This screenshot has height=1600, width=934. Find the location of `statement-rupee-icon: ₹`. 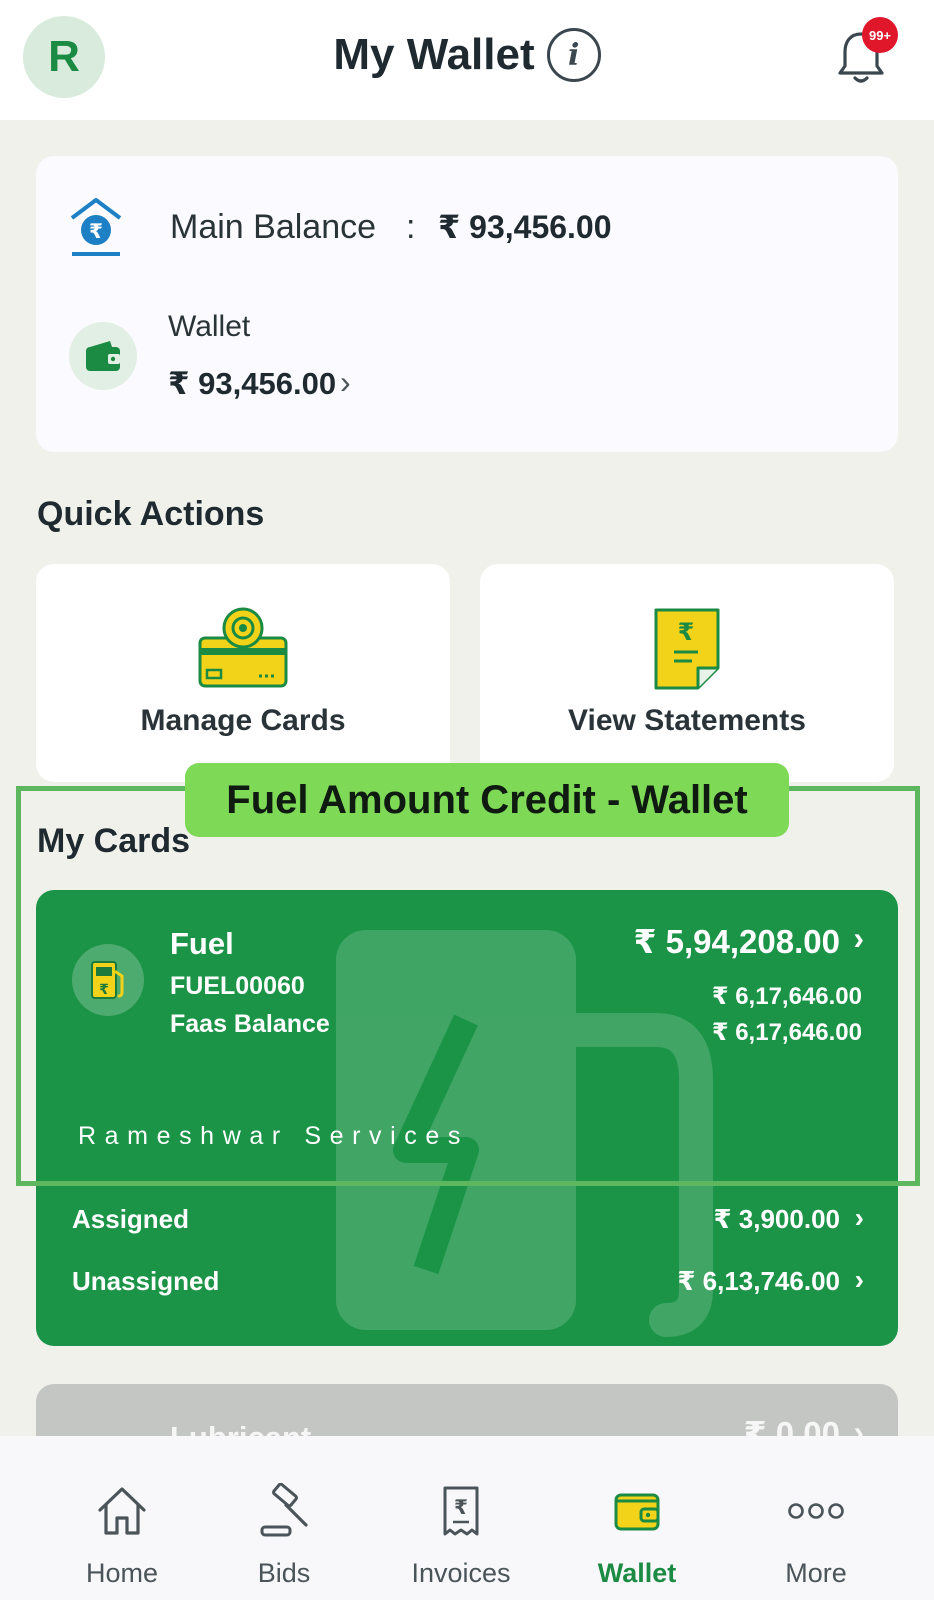

statement-rupee-icon: ₹ is located at coordinates (687, 649).